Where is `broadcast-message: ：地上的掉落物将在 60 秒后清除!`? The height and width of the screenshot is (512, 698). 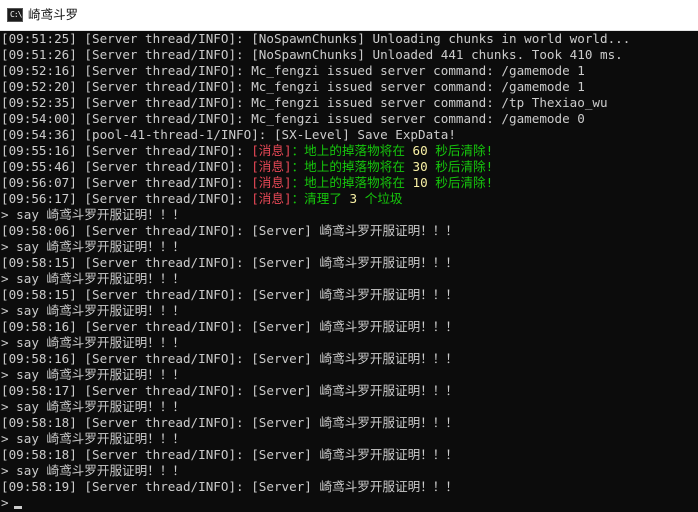 broadcast-message: ：地上的掉落物将在 60 秒后清除! is located at coordinates (393, 150).